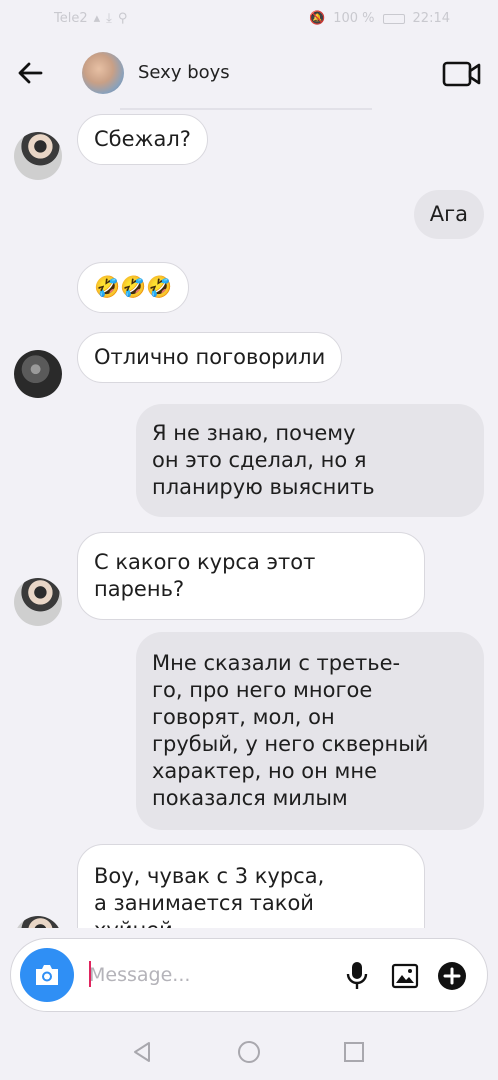  I want to click on message-line: планирую выяснить, so click(263, 487).